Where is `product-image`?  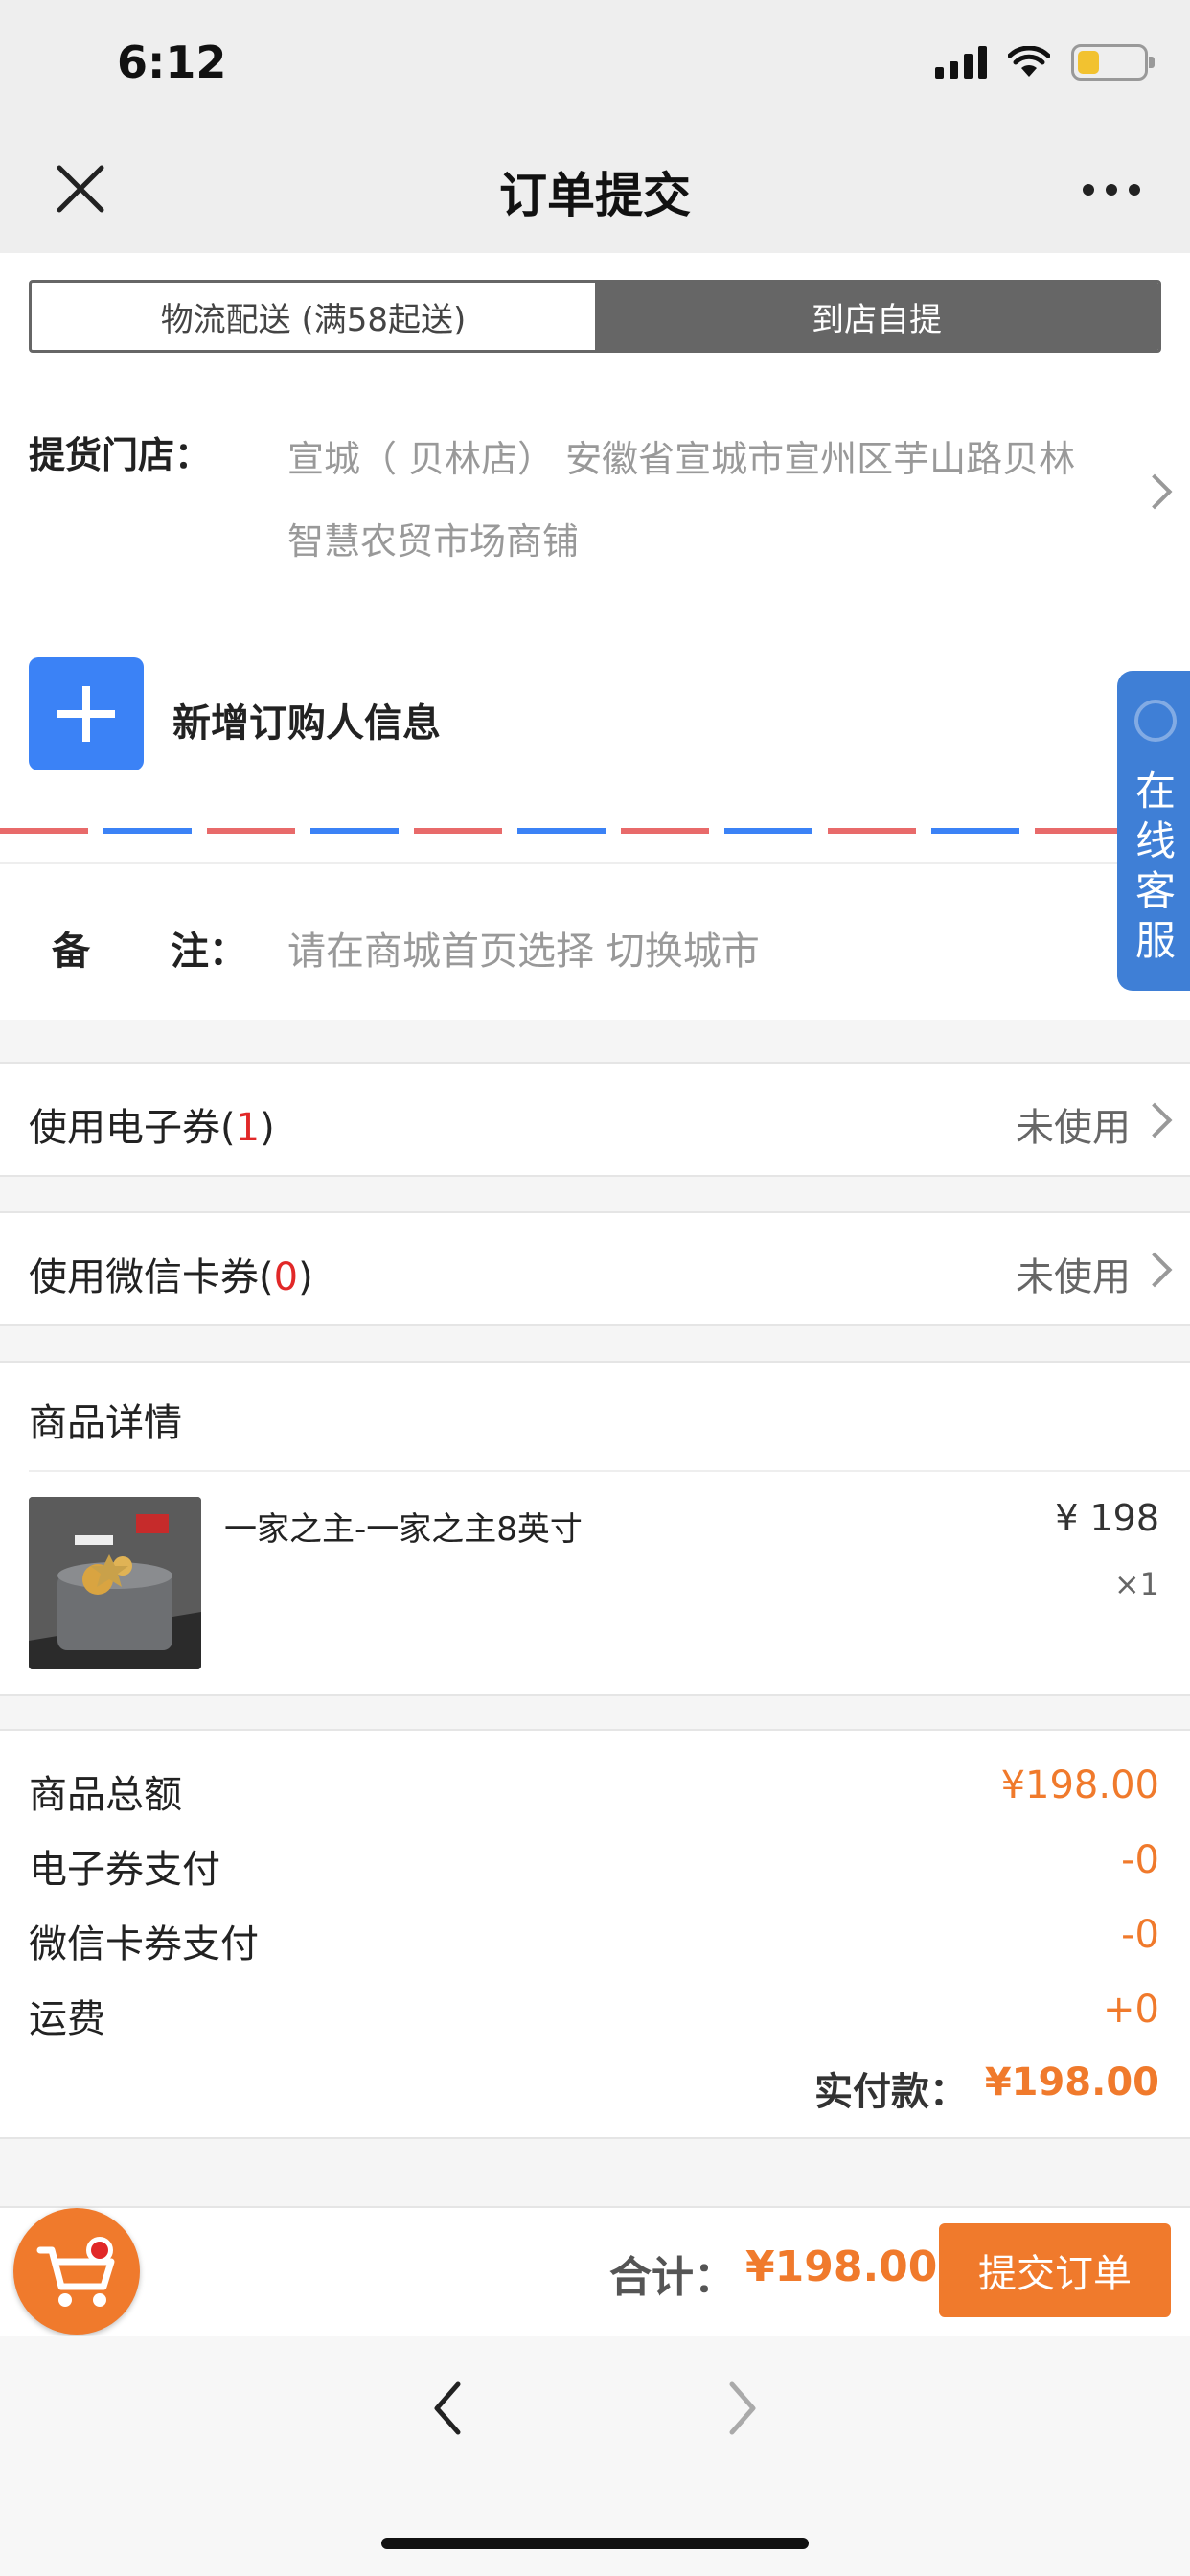 product-image is located at coordinates (115, 1583).